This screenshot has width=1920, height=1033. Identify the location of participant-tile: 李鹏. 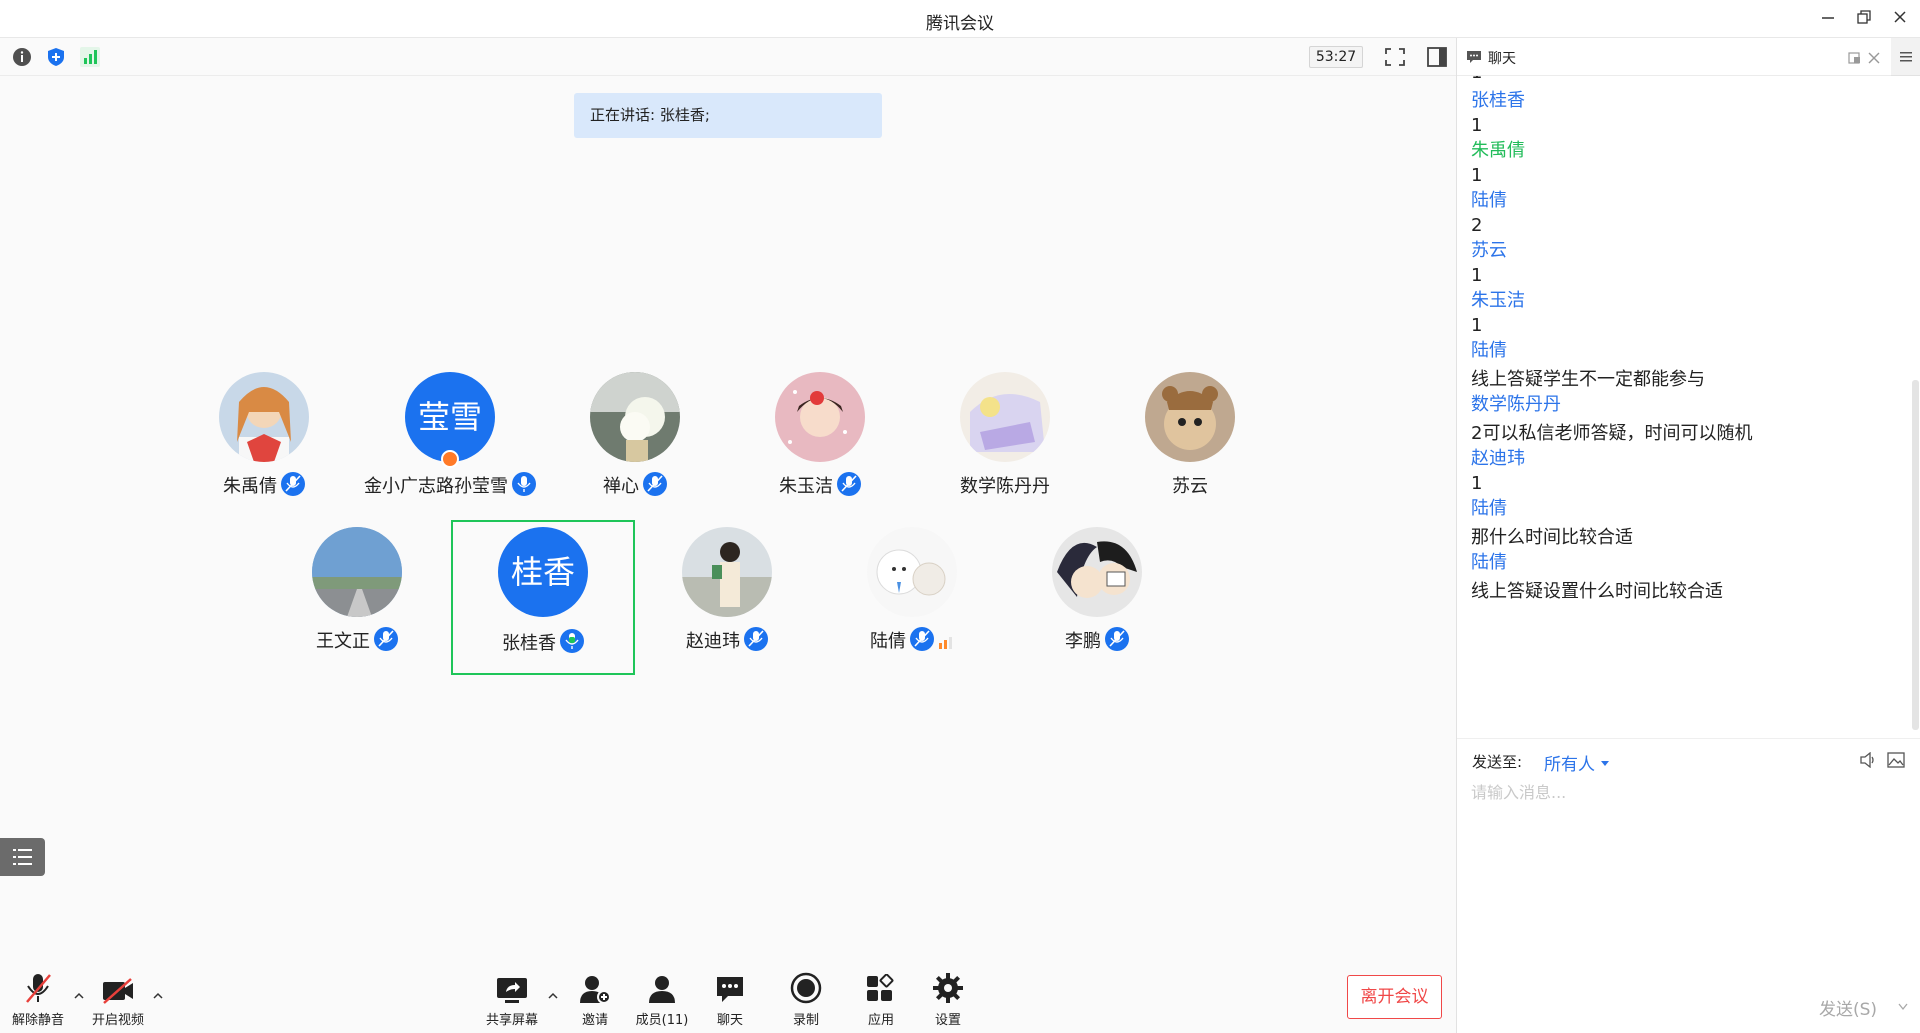
(1097, 602).